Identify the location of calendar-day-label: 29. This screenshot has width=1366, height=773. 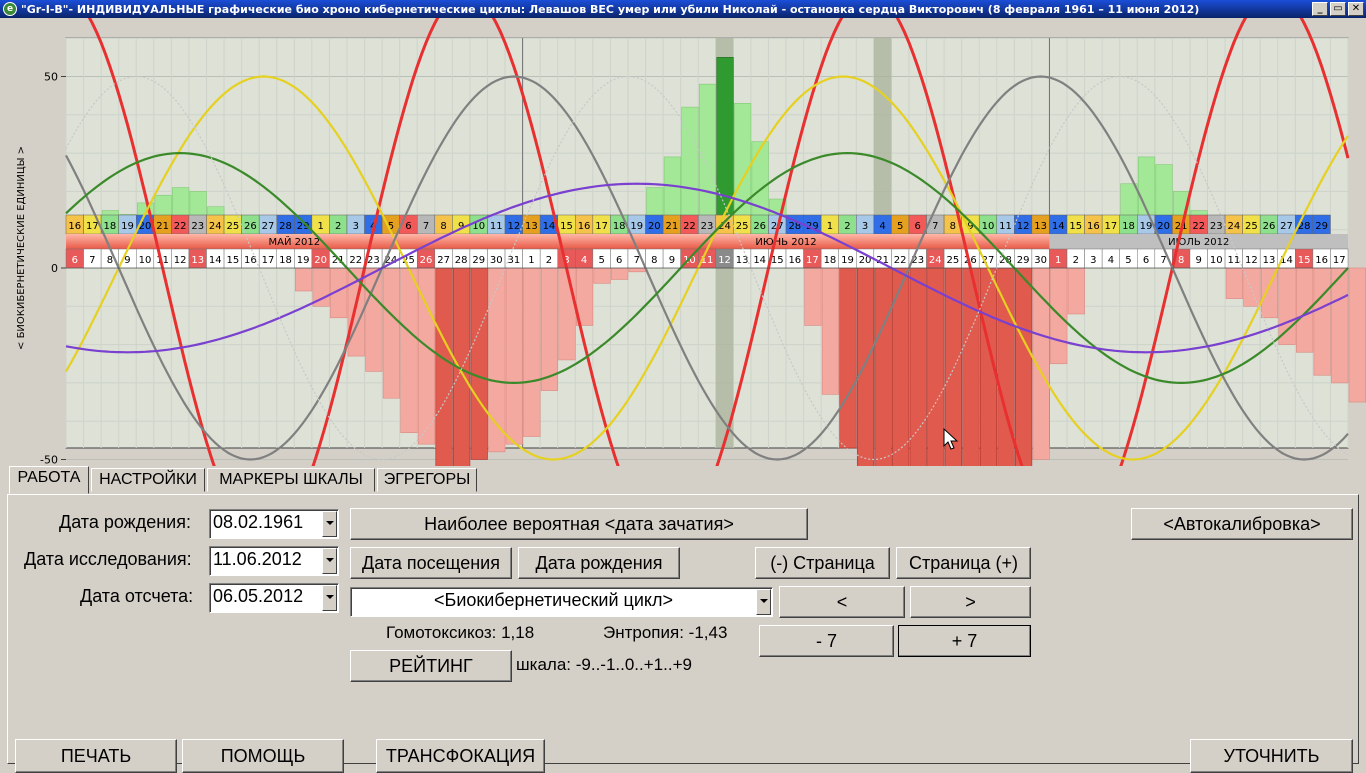
(1023, 260).